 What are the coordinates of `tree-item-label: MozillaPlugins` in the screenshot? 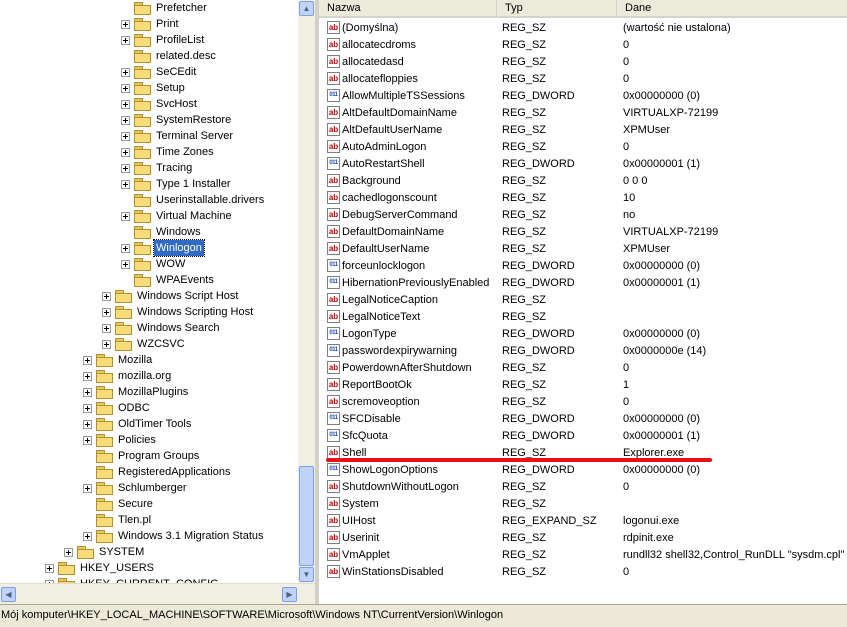 It's located at (153, 392).